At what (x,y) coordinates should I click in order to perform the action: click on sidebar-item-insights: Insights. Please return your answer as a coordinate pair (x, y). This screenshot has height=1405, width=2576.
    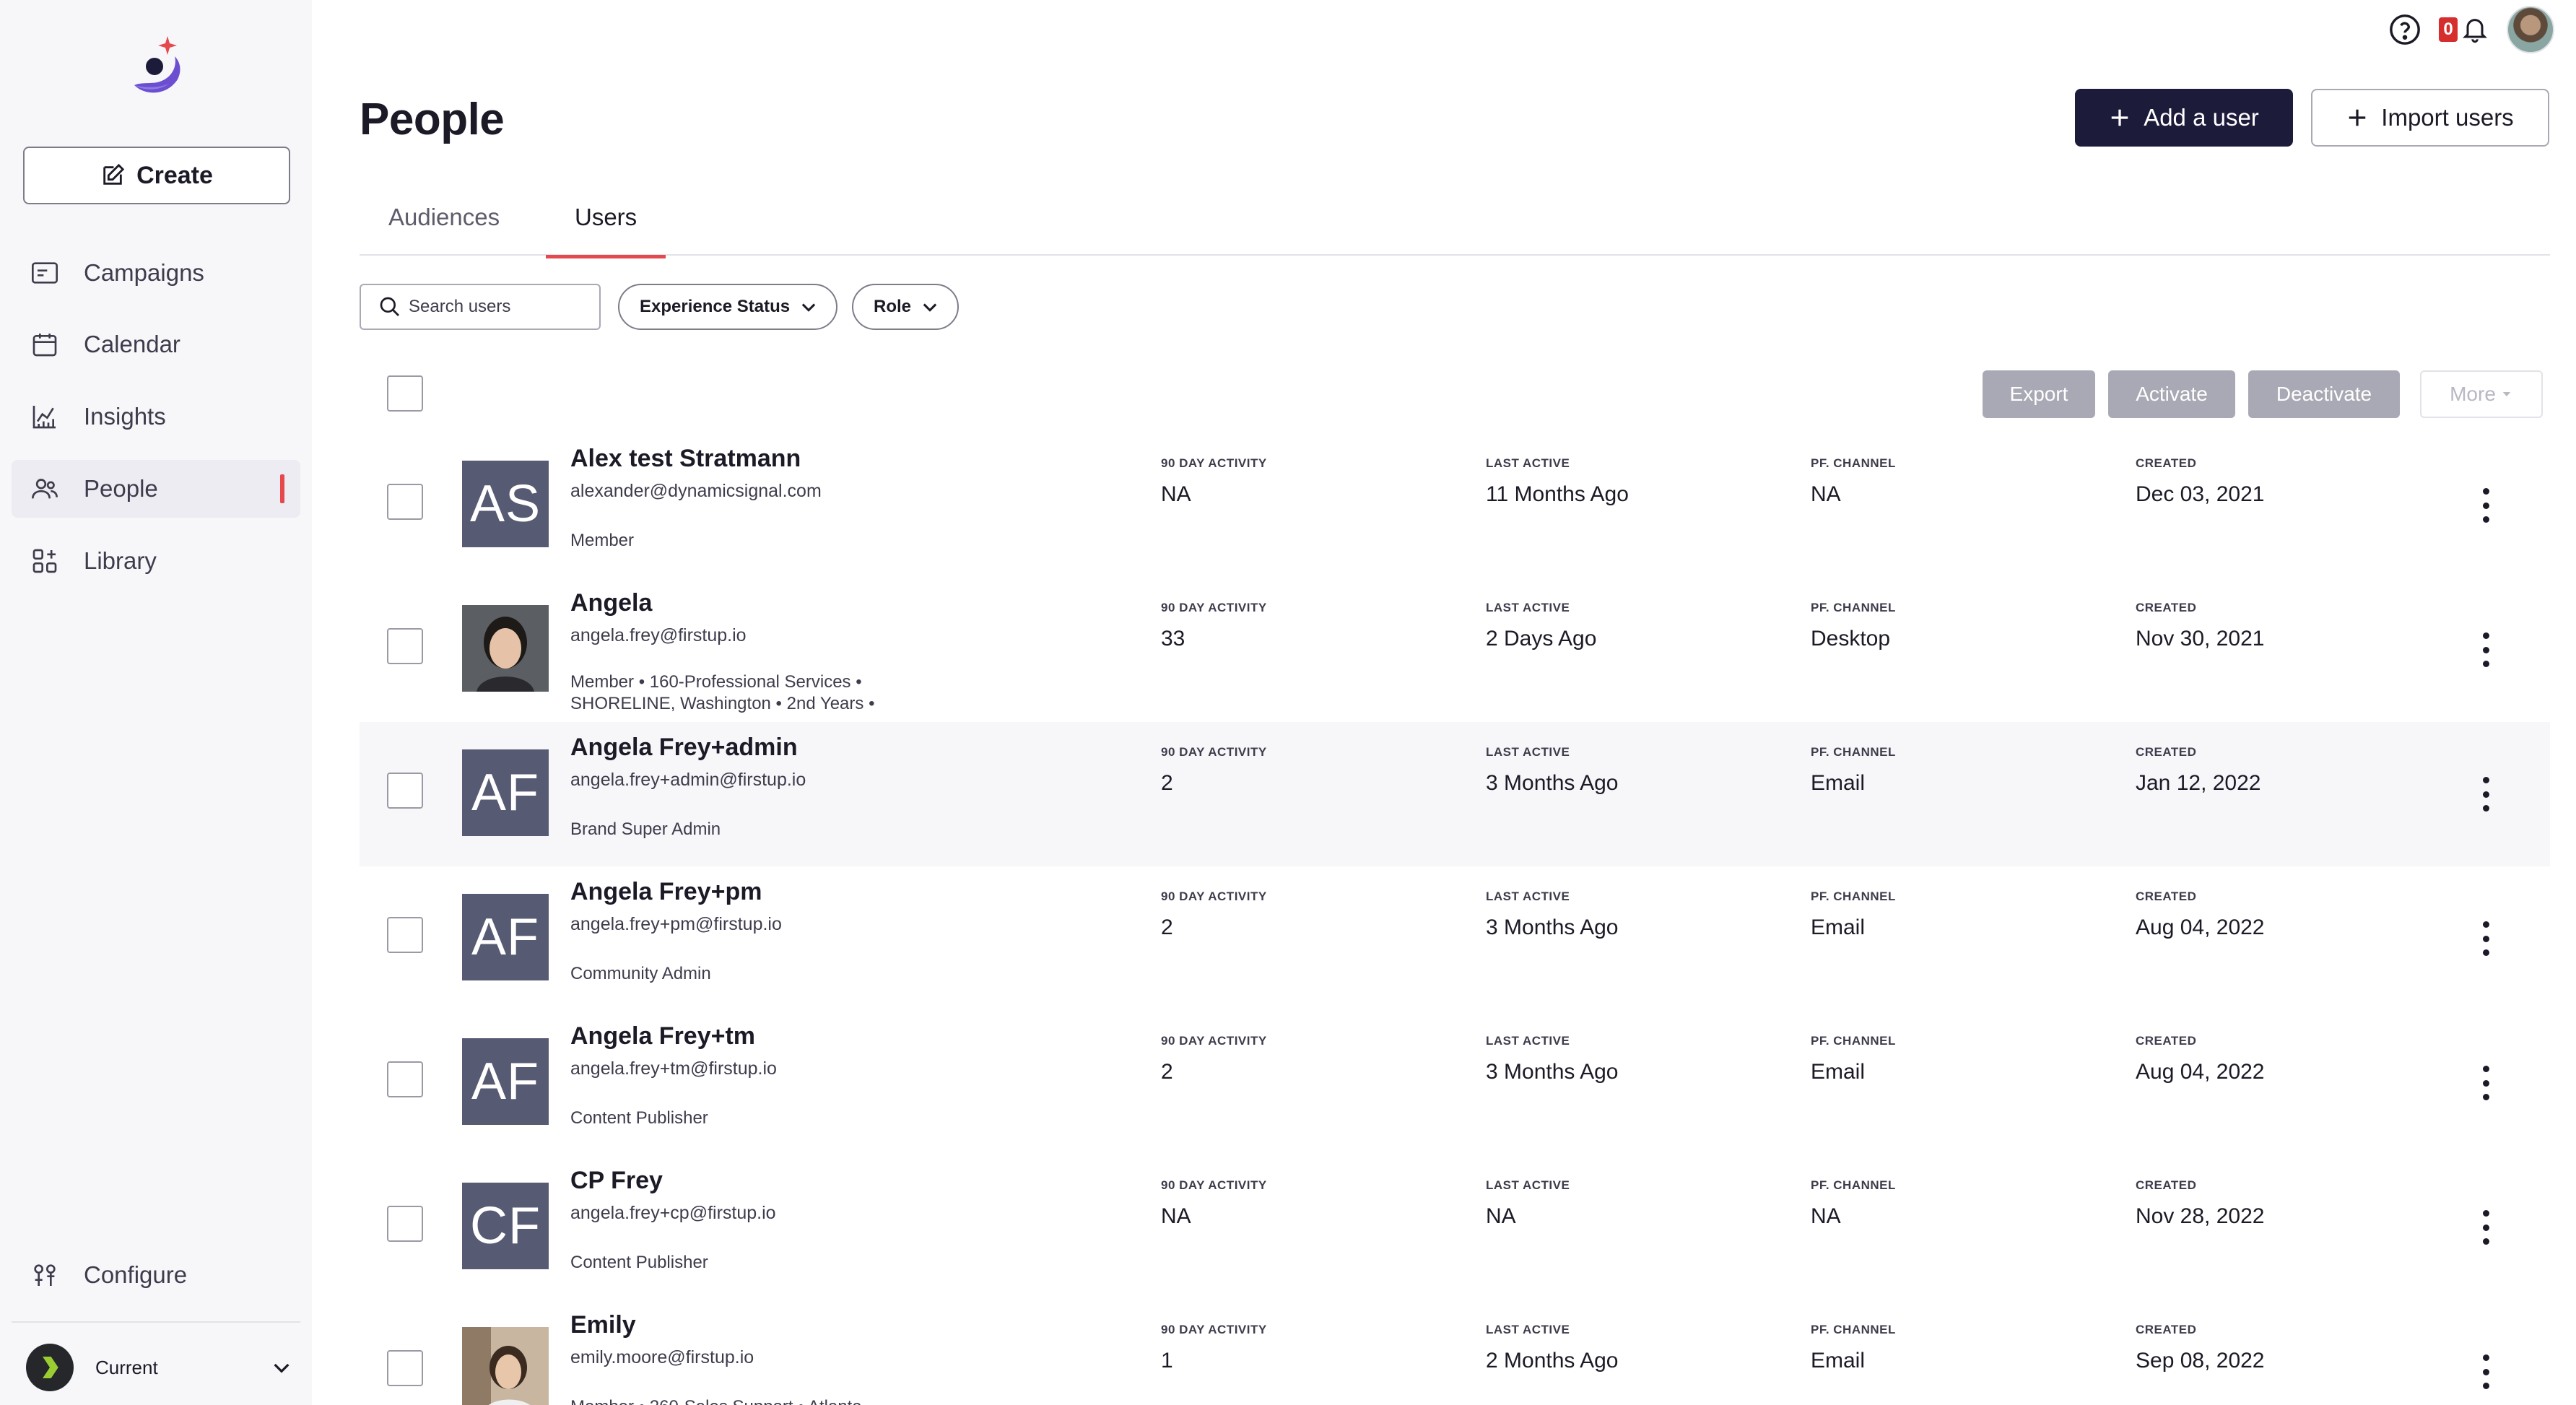
    Looking at the image, I should click on (156, 416).